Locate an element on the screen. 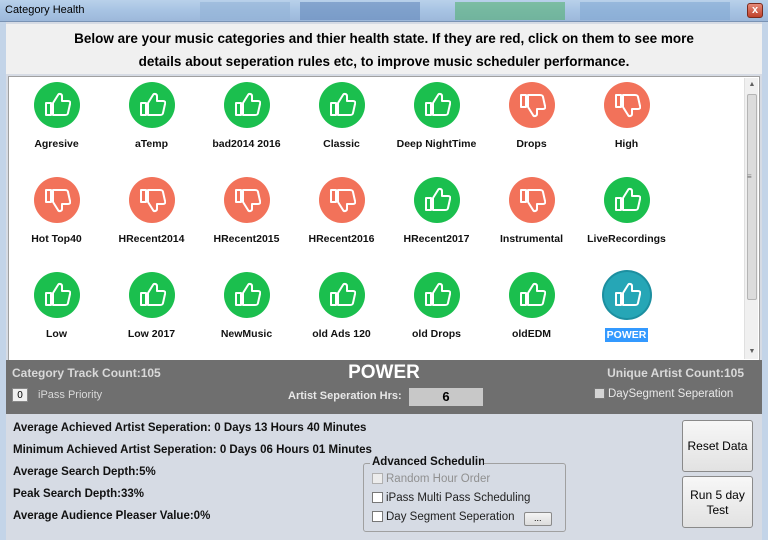  category-label: Low 2017 is located at coordinates (151, 334).